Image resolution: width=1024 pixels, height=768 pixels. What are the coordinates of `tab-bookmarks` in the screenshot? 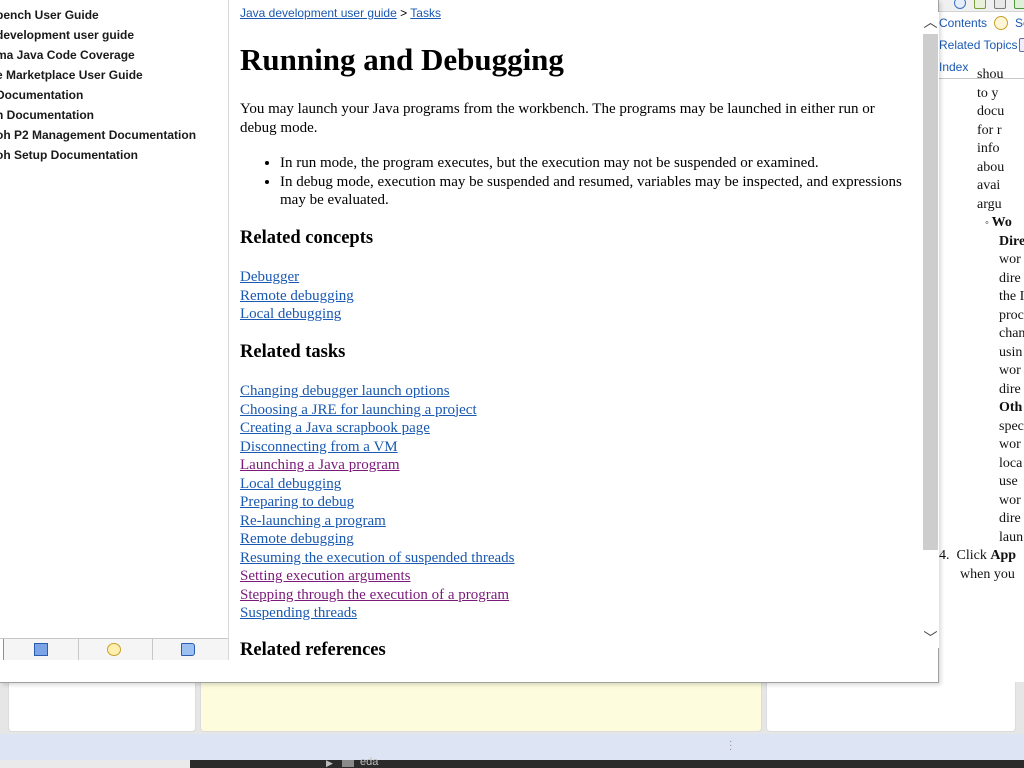 It's located at (41, 649).